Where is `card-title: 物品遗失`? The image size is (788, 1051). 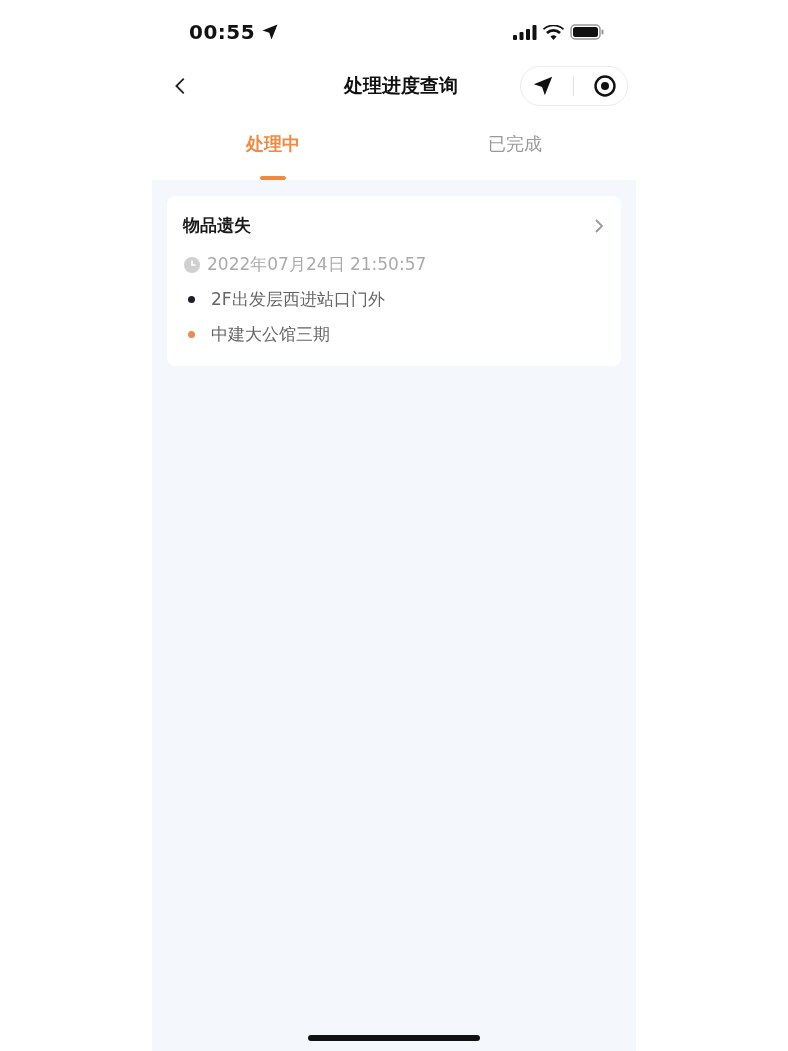 card-title: 物品遗失 is located at coordinates (217, 225).